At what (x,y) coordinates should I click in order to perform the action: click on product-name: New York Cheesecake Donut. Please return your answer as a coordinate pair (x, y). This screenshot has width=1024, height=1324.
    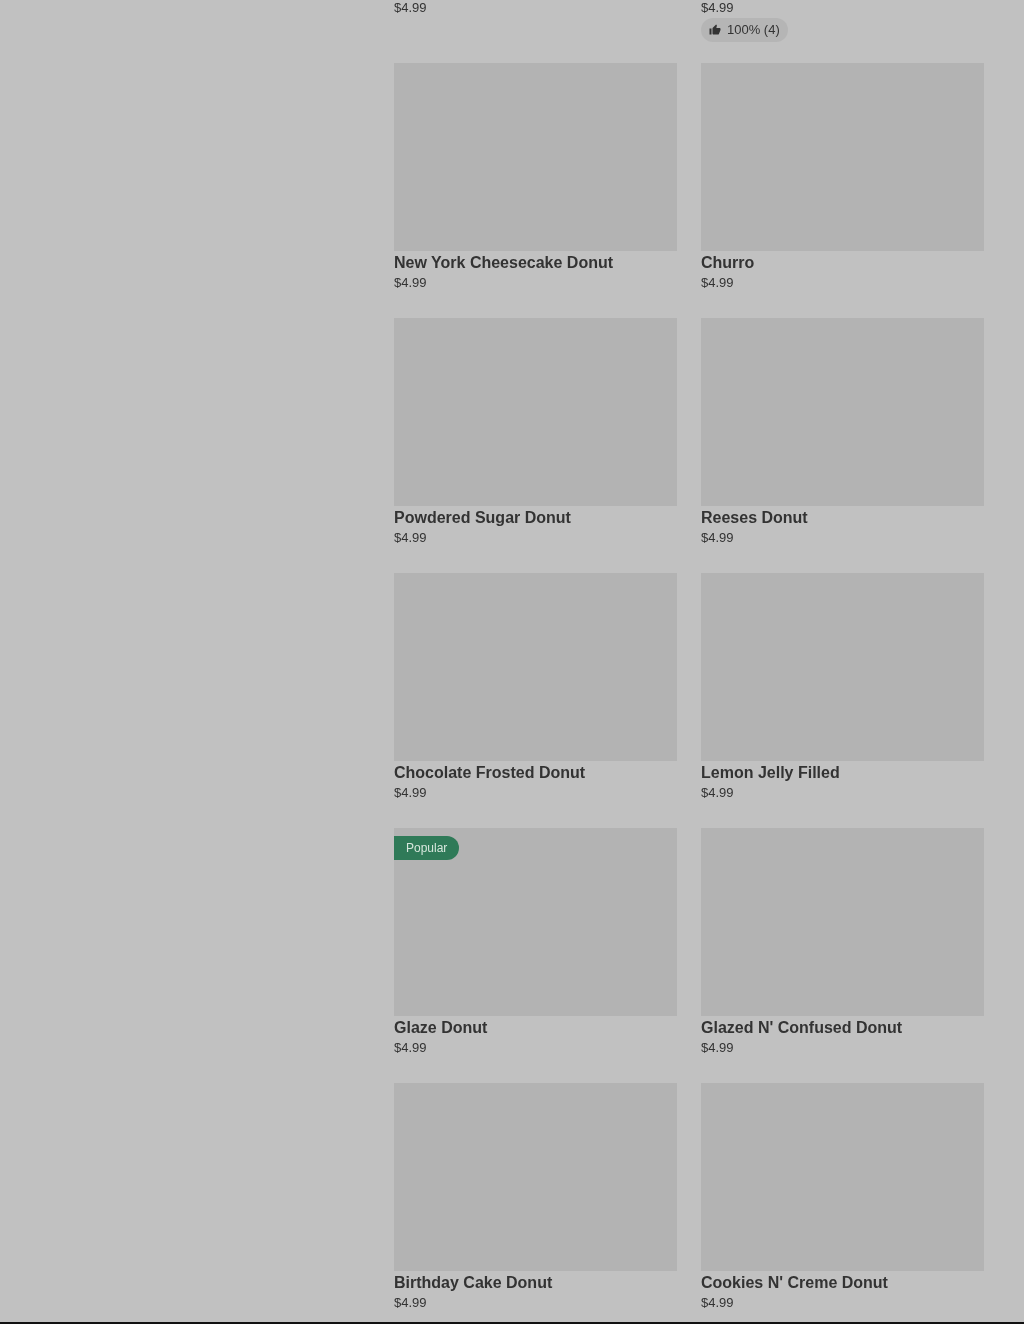
    Looking at the image, I should click on (504, 263).